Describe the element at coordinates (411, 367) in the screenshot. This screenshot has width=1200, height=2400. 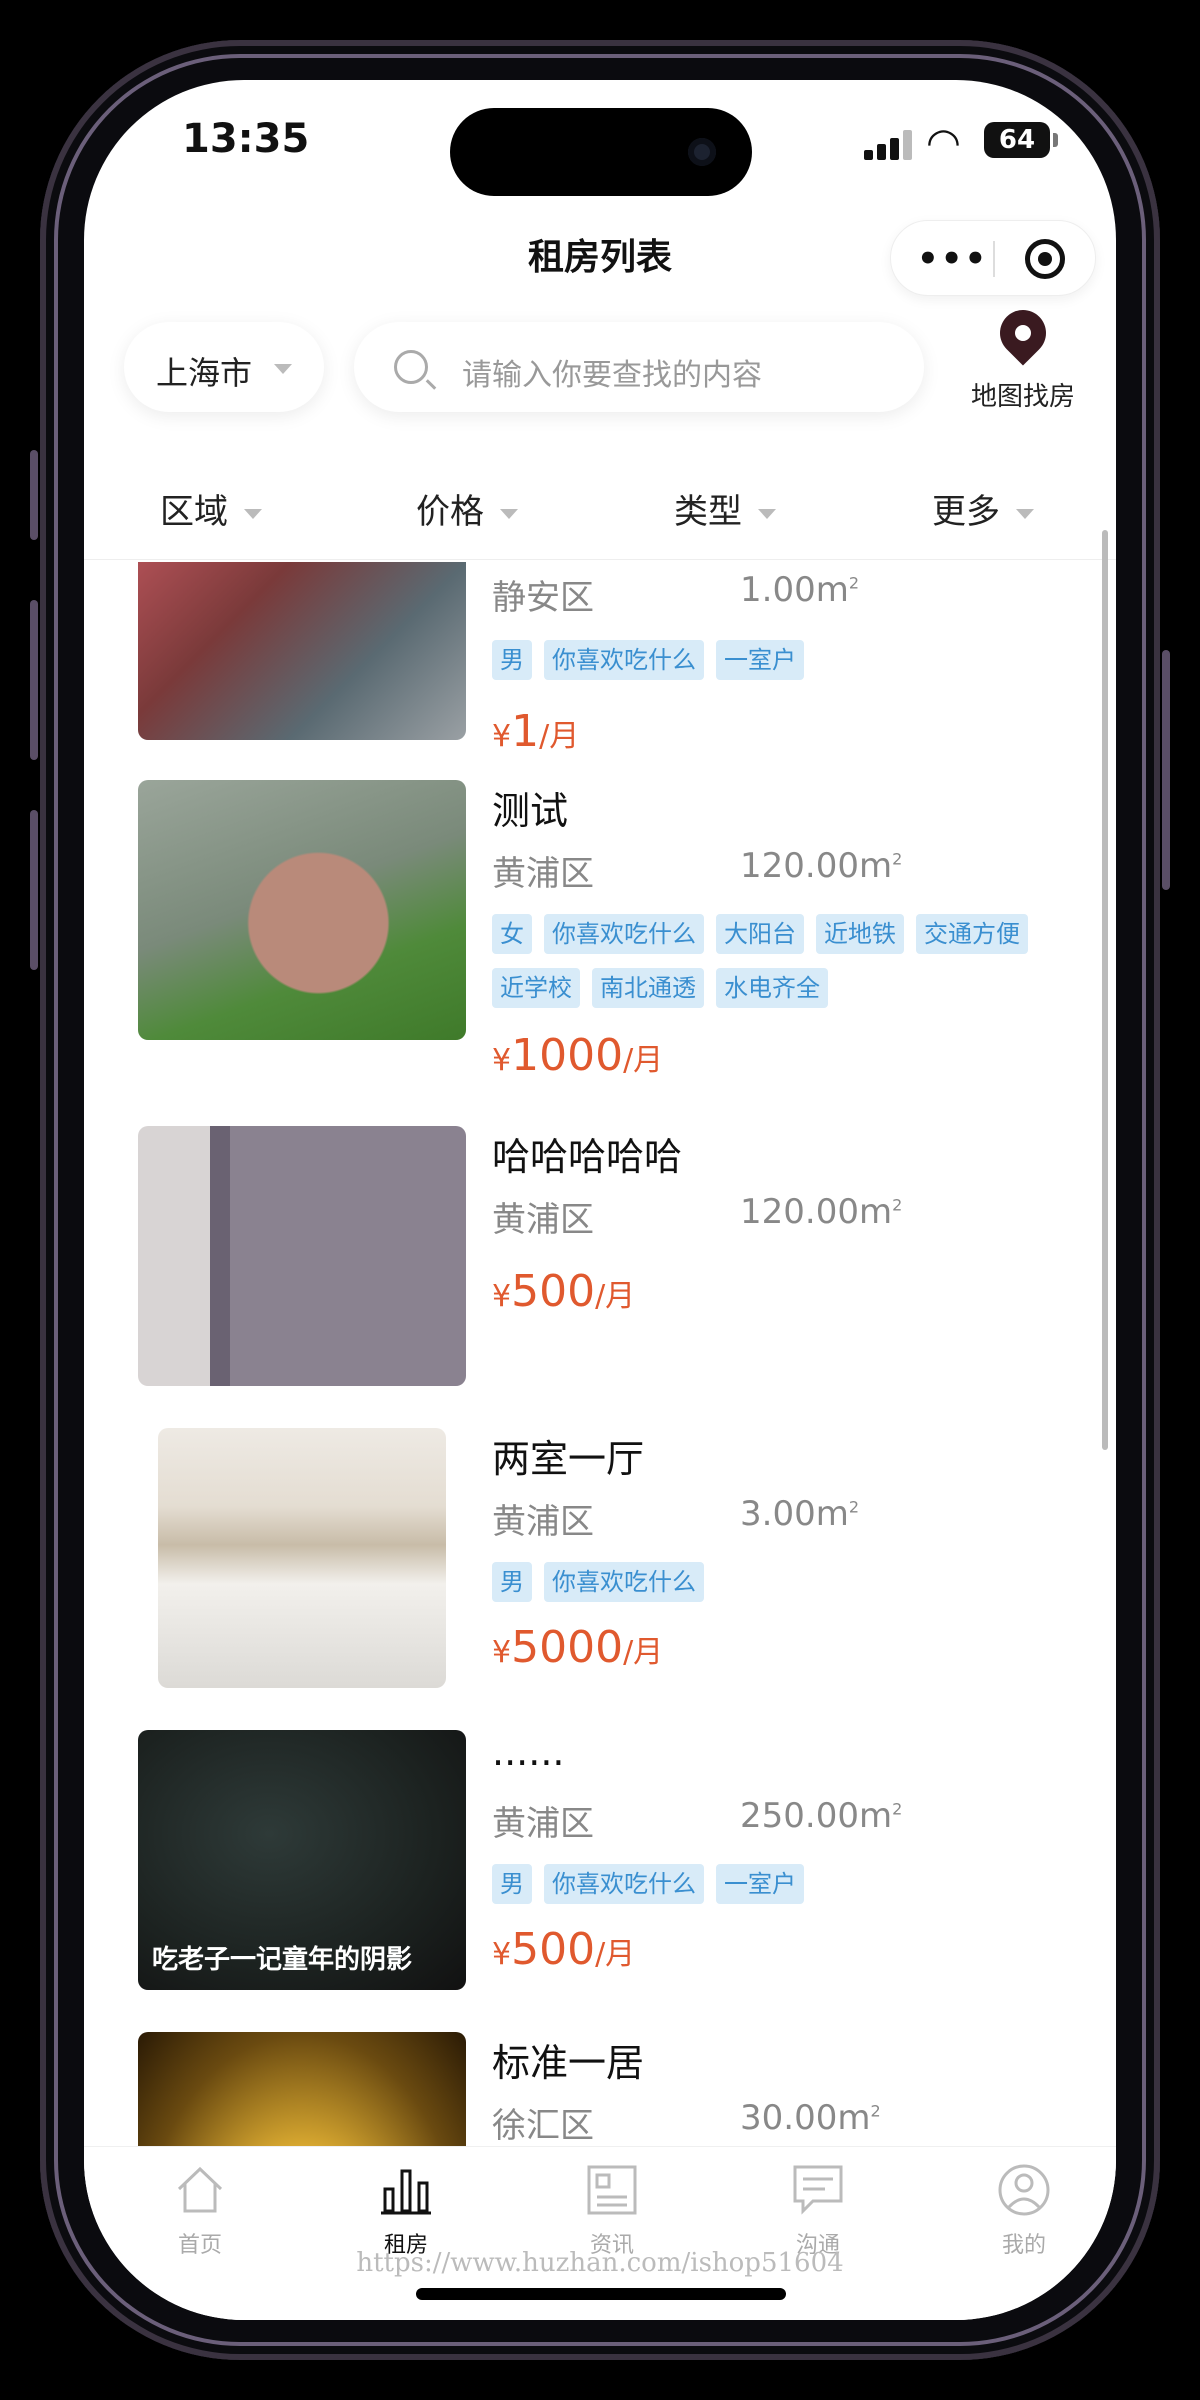
I see `search-icon` at that location.